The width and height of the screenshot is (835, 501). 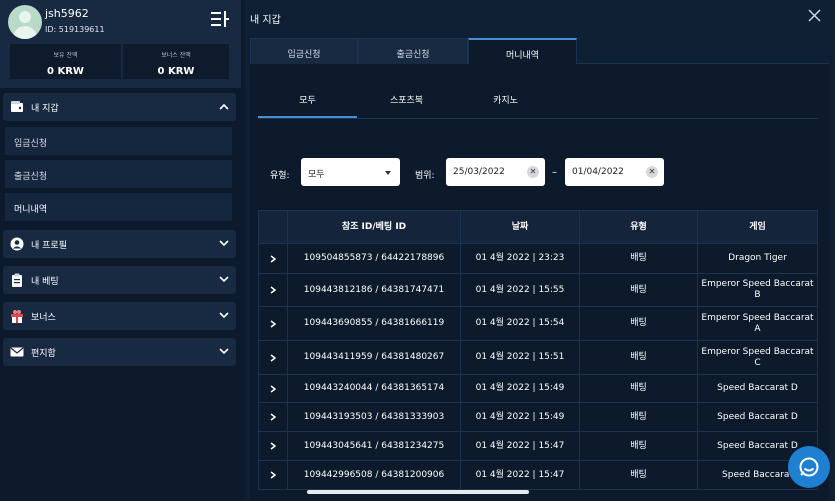 What do you see at coordinates (67, 13) in the screenshot?
I see `username: jsh5962` at bounding box center [67, 13].